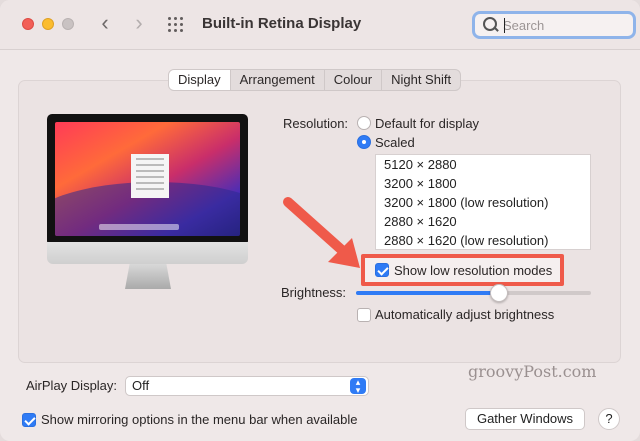  I want to click on brightness-slider-fill, so click(428, 293).